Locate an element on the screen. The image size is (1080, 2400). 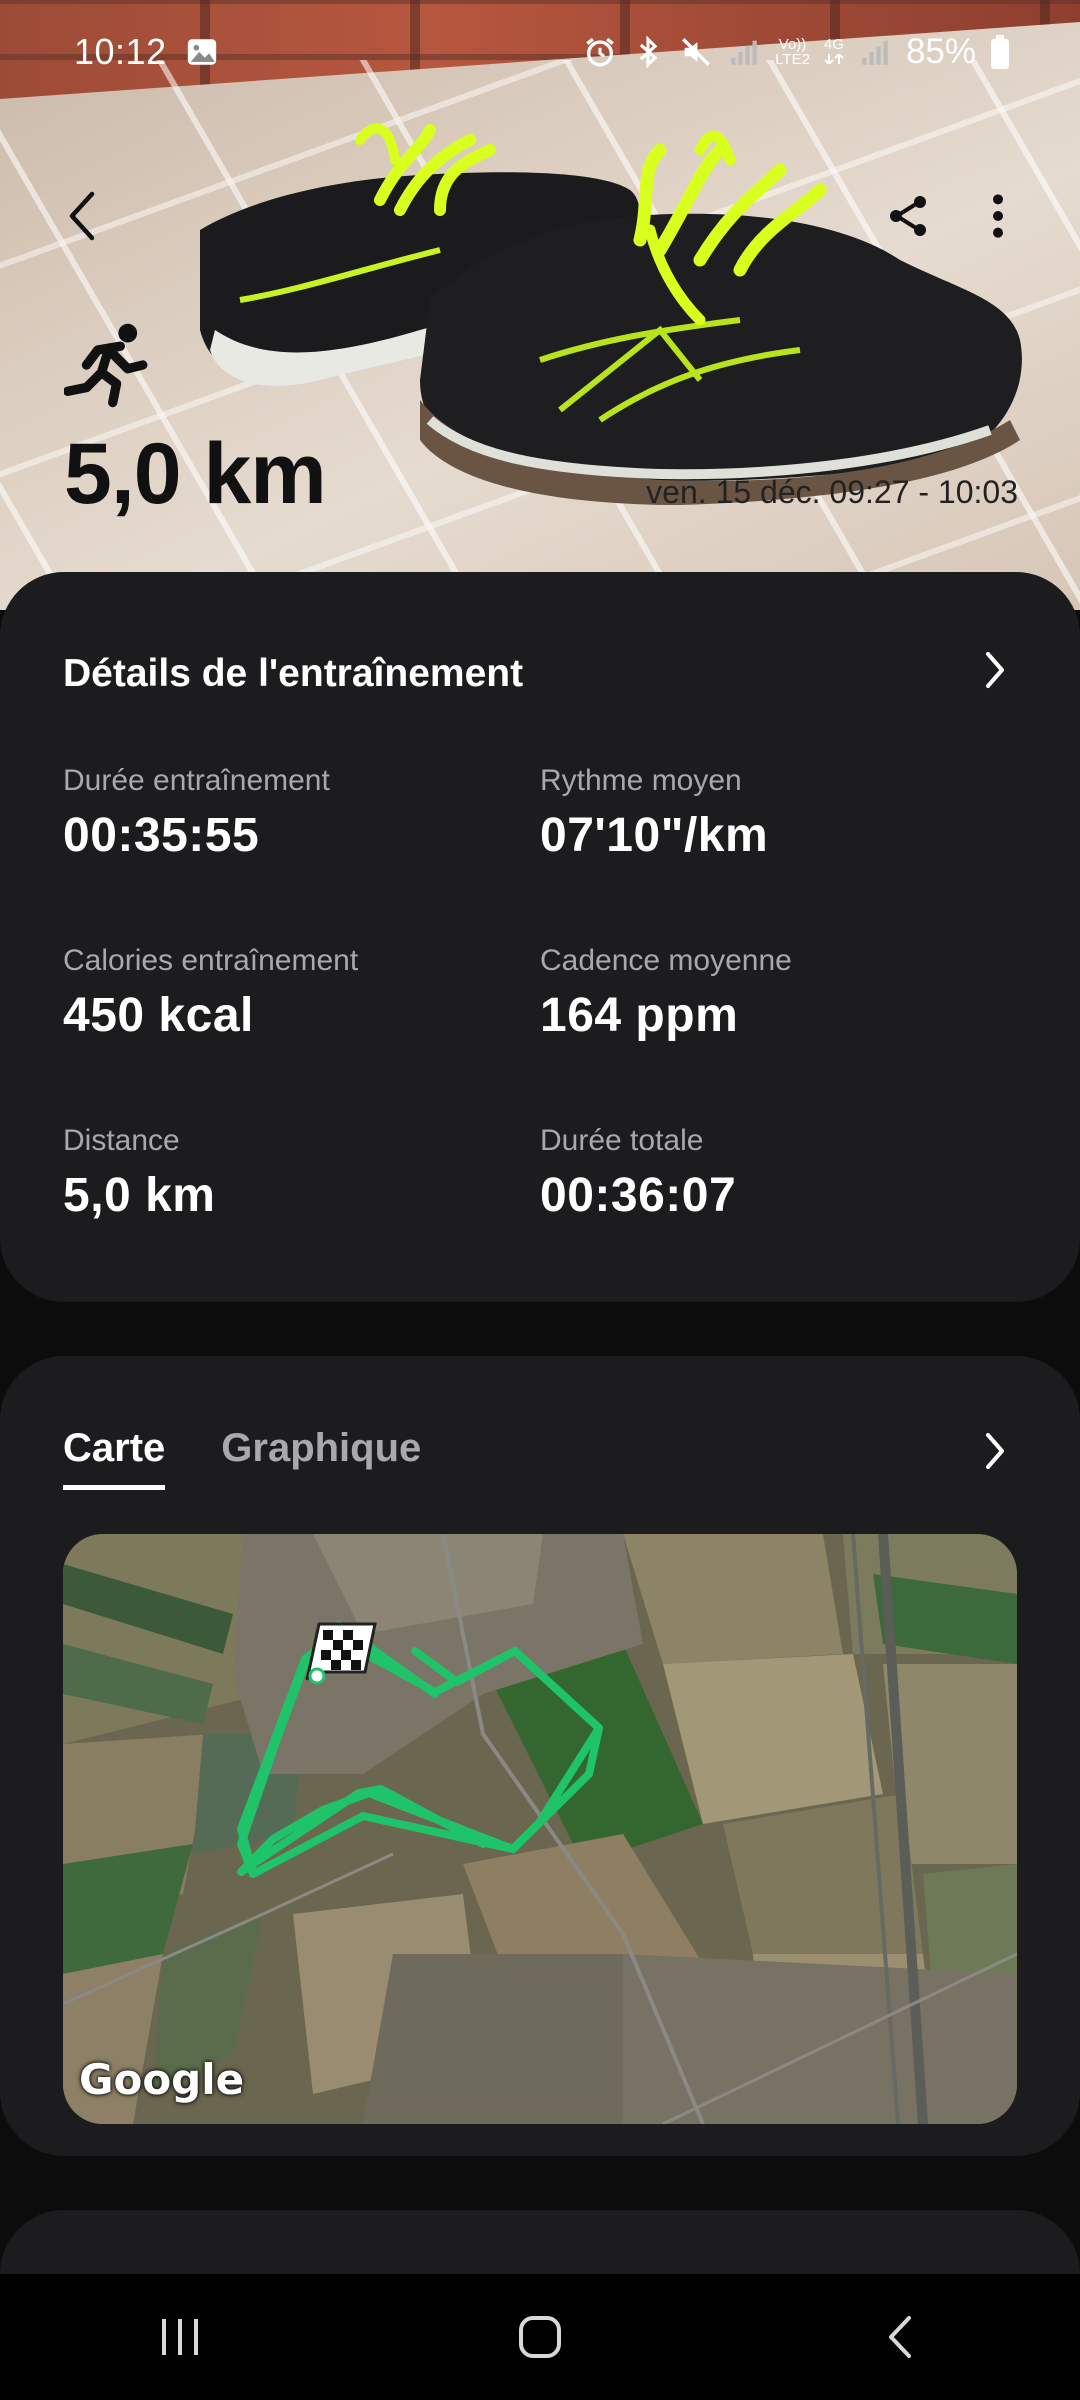
back-button is located at coordinates (82, 216).